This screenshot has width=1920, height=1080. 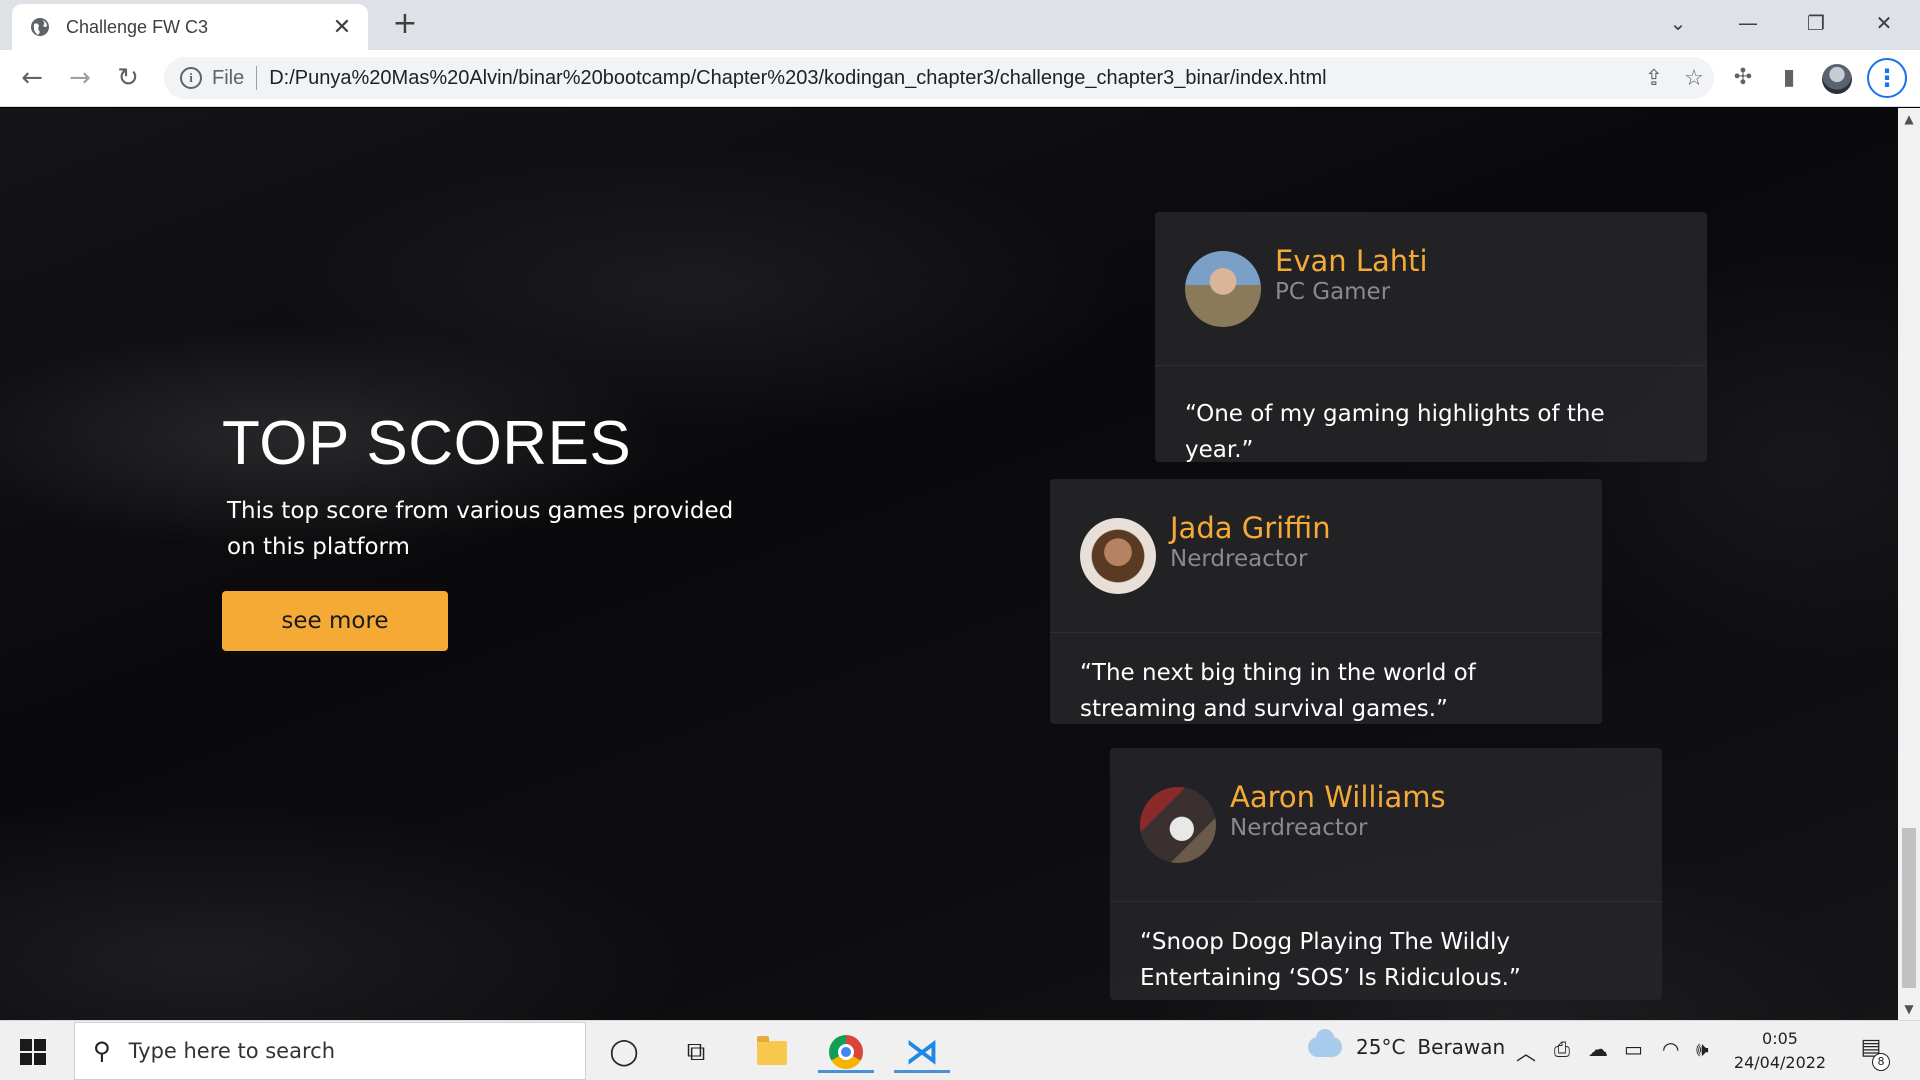 I want to click on scroll-down-icon: ▼, so click(x=1909, y=1009).